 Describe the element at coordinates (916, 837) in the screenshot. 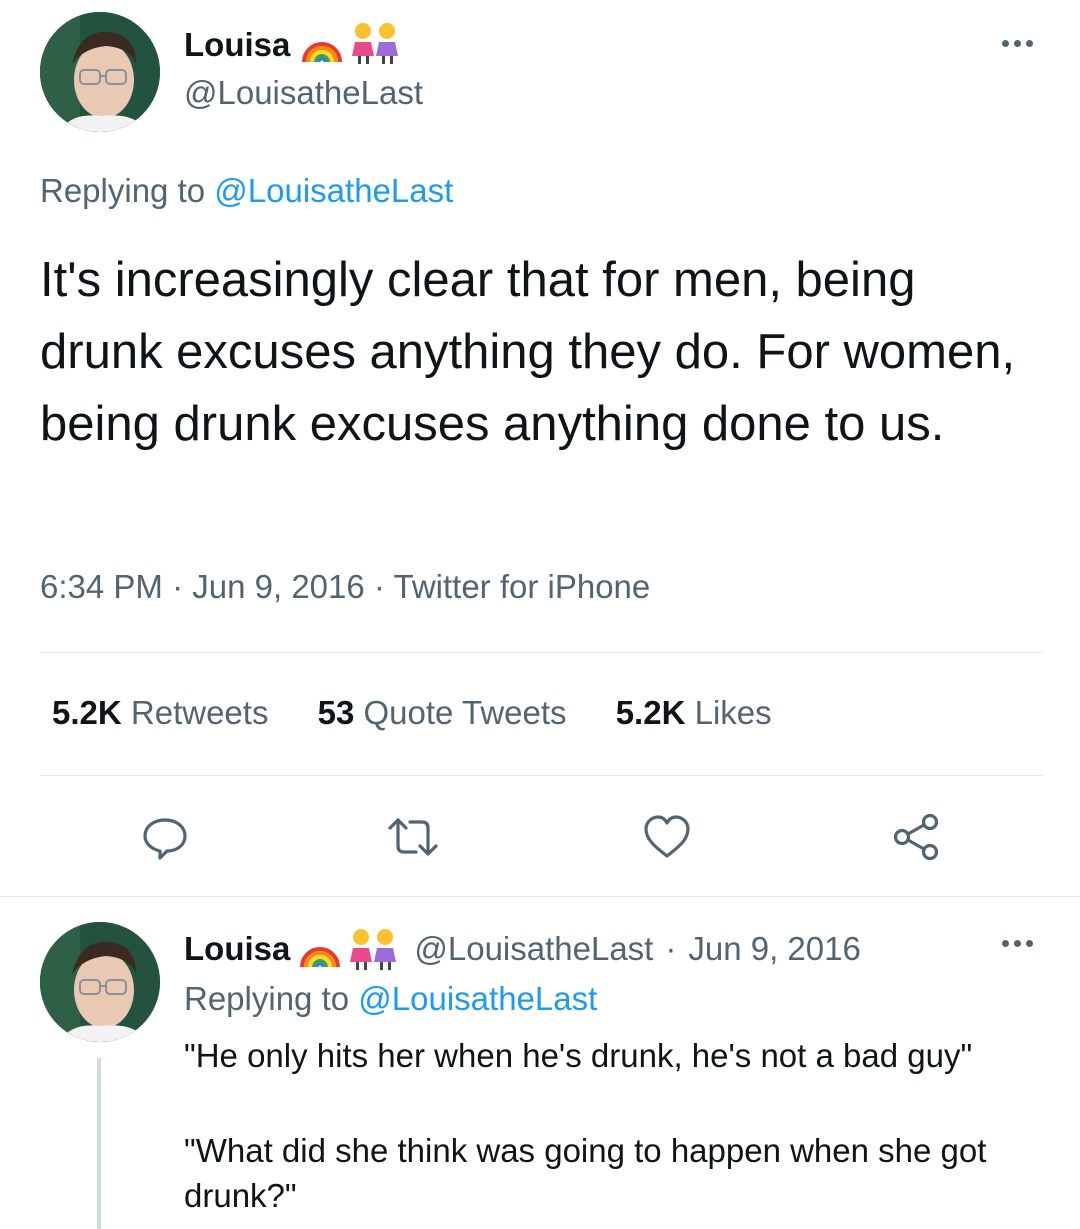

I see `share-icon` at that location.